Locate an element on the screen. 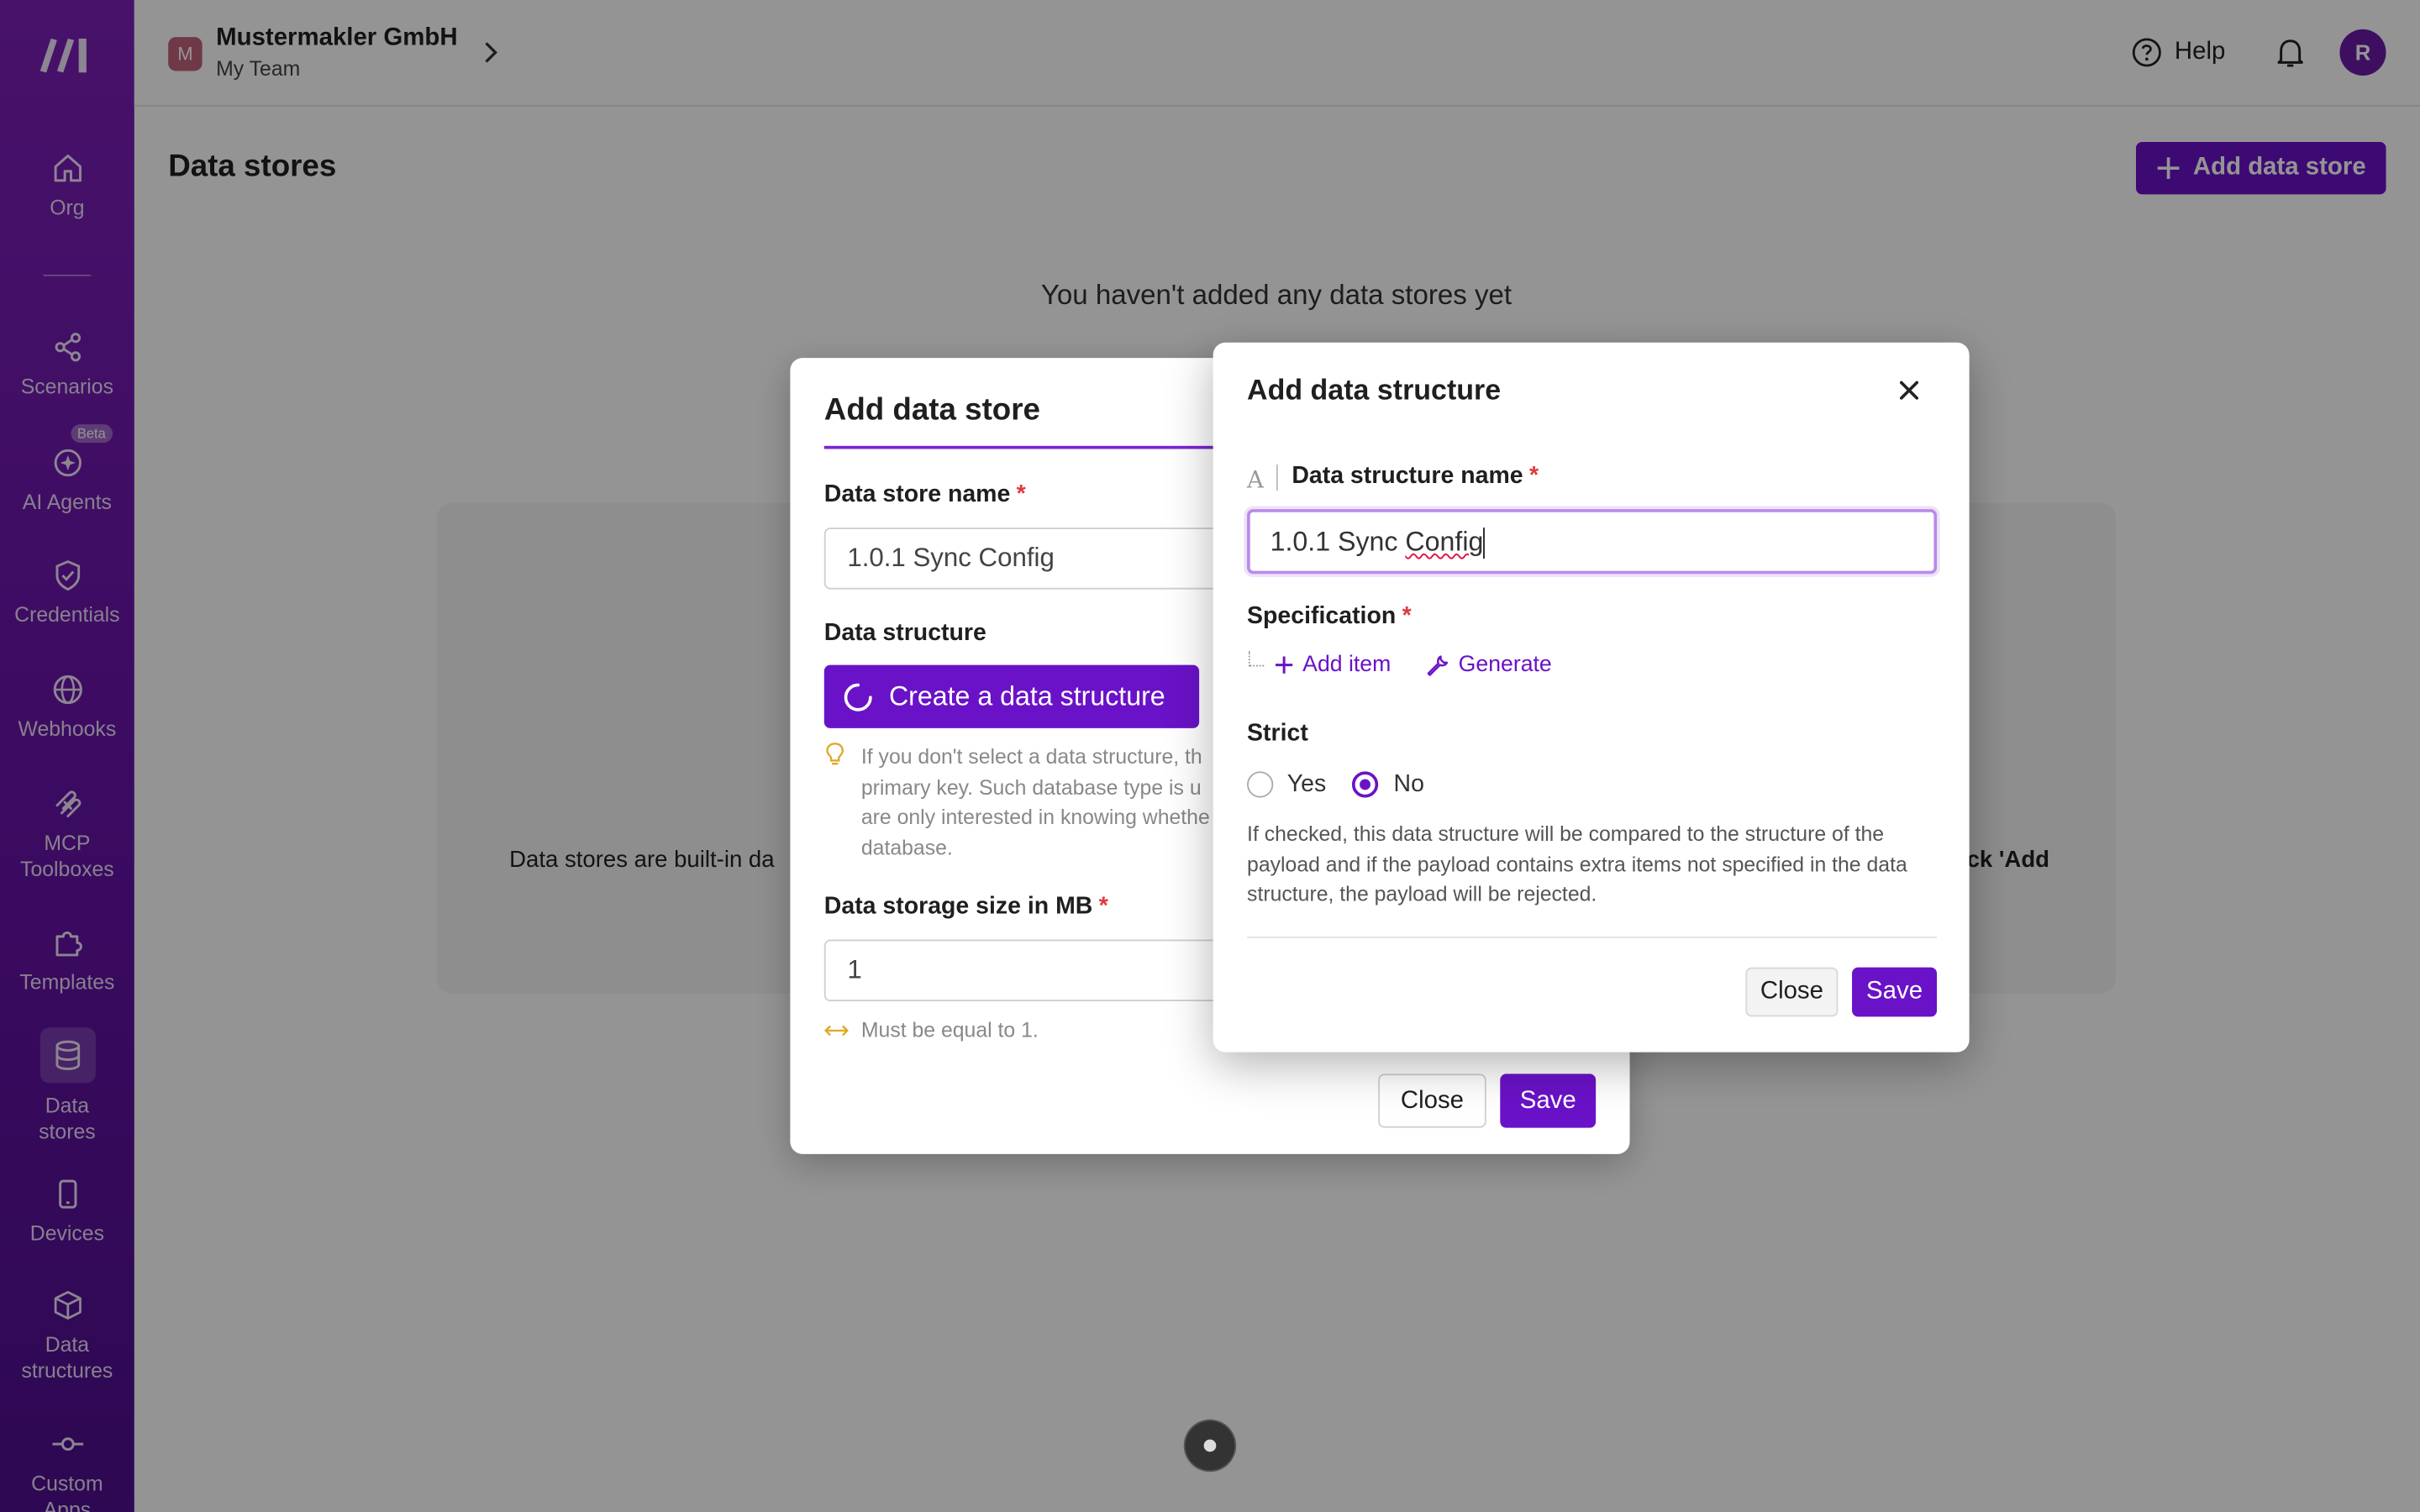 This screenshot has width=2420, height=1512. lightbulb-icon is located at coordinates (835, 754).